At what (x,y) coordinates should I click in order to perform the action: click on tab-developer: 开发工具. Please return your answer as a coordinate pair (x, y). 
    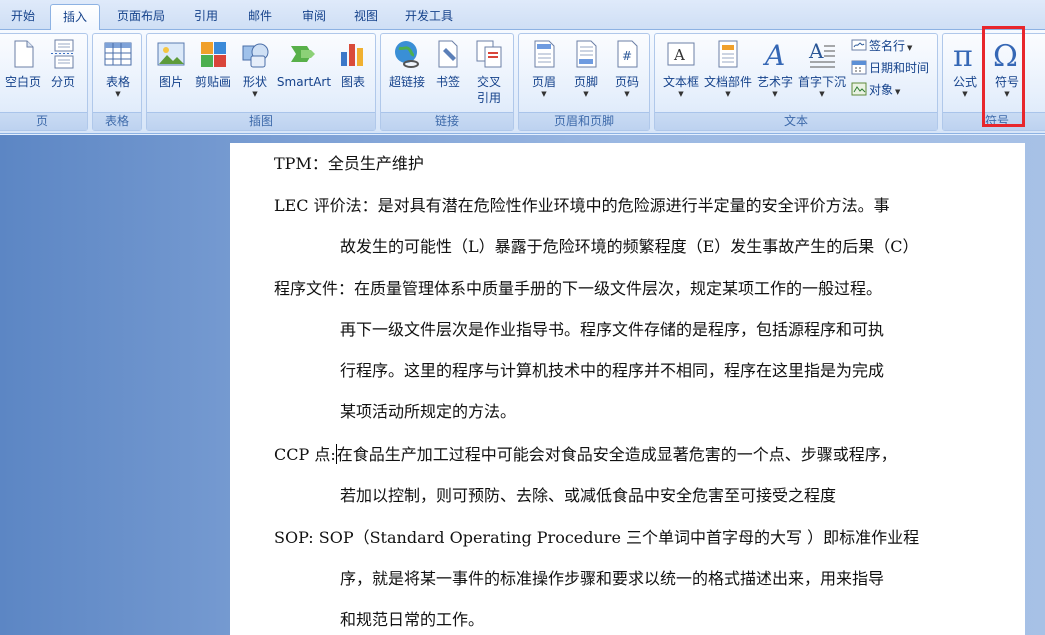
    Looking at the image, I should click on (429, 17).